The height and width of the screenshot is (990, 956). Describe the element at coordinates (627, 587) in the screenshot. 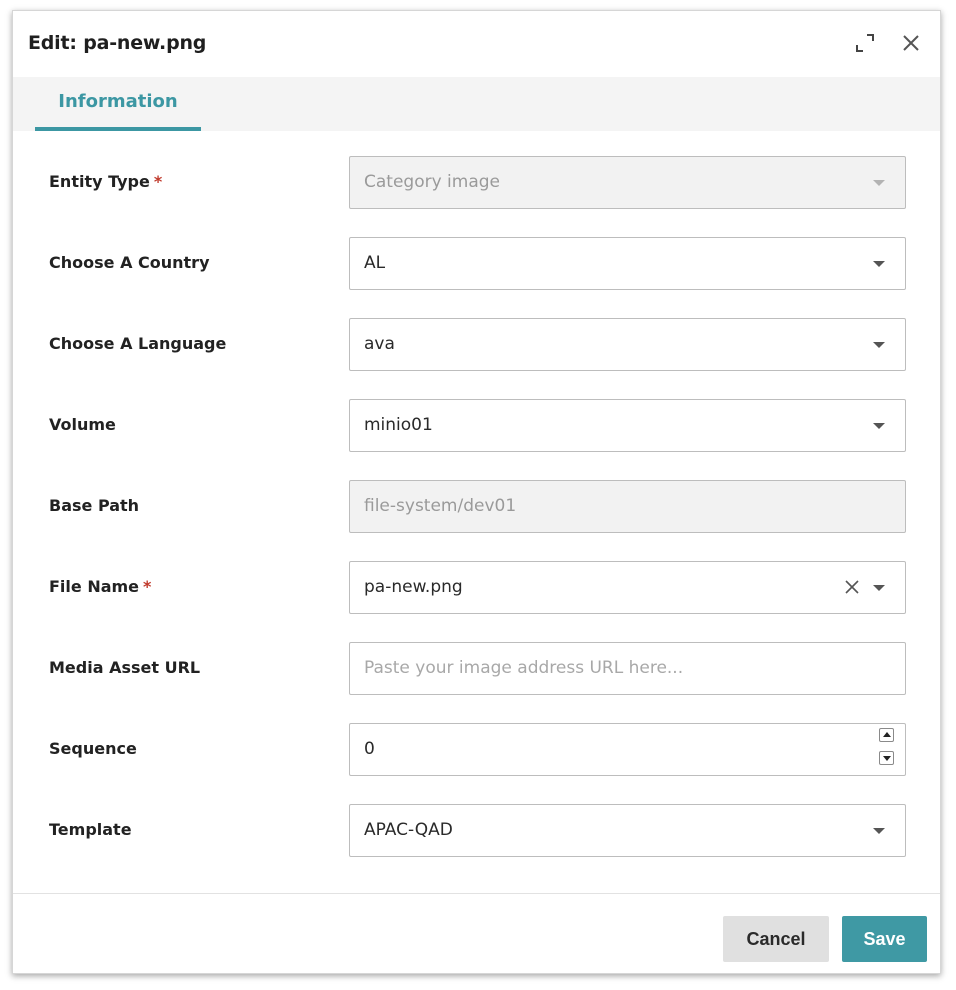

I see `file-name-select: pa-new.png` at that location.